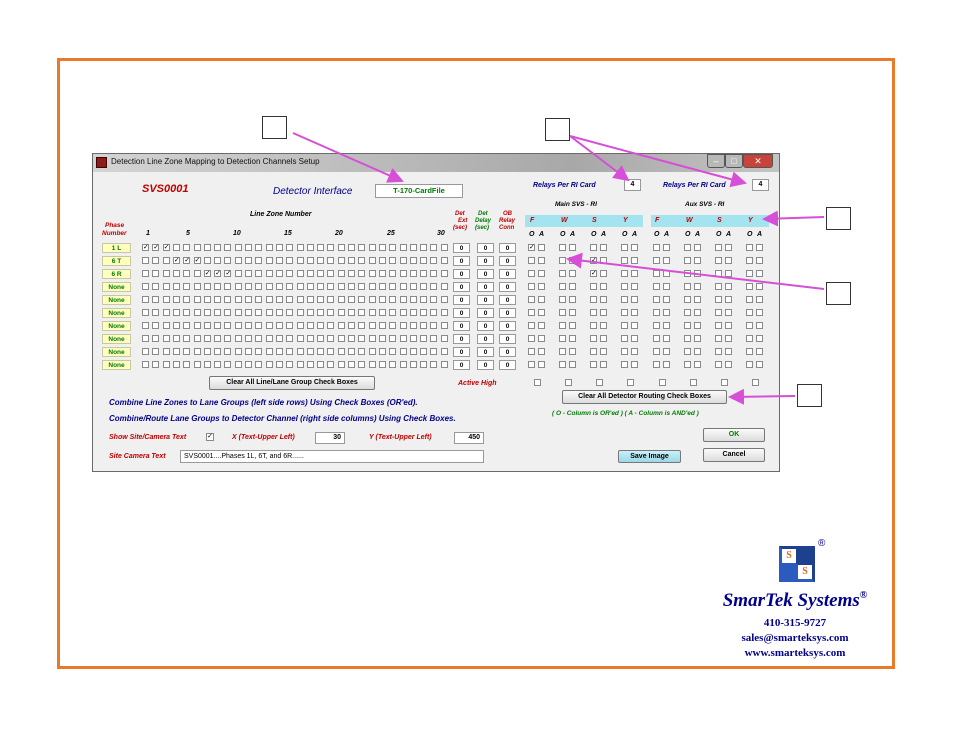 The width and height of the screenshot is (954, 737). Describe the element at coordinates (116, 339) in the screenshot. I see `phase-number-cell: None` at that location.